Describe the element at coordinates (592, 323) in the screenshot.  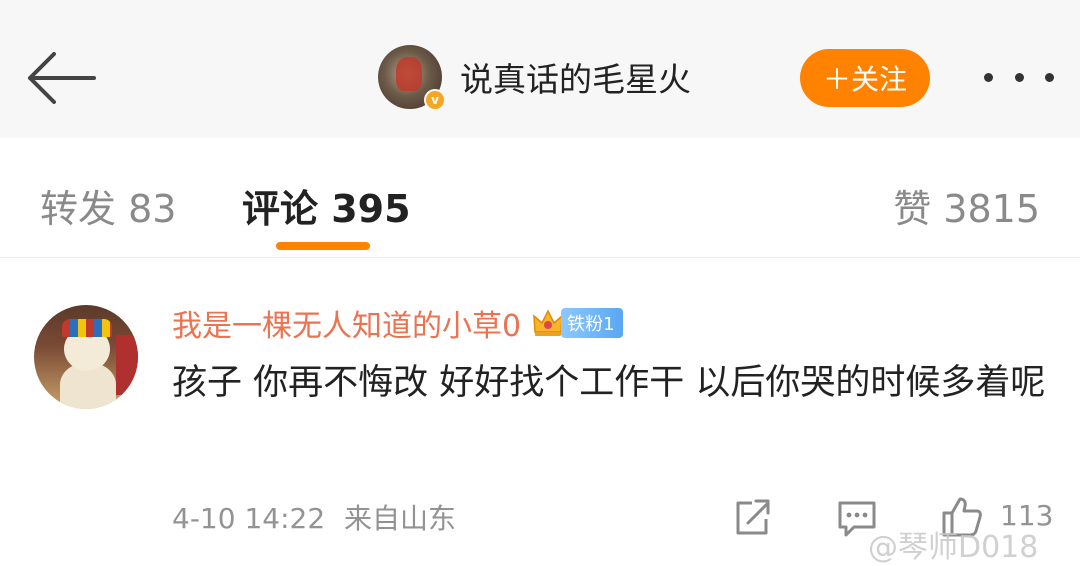
I see `fan-level-badge: 铁粉1` at that location.